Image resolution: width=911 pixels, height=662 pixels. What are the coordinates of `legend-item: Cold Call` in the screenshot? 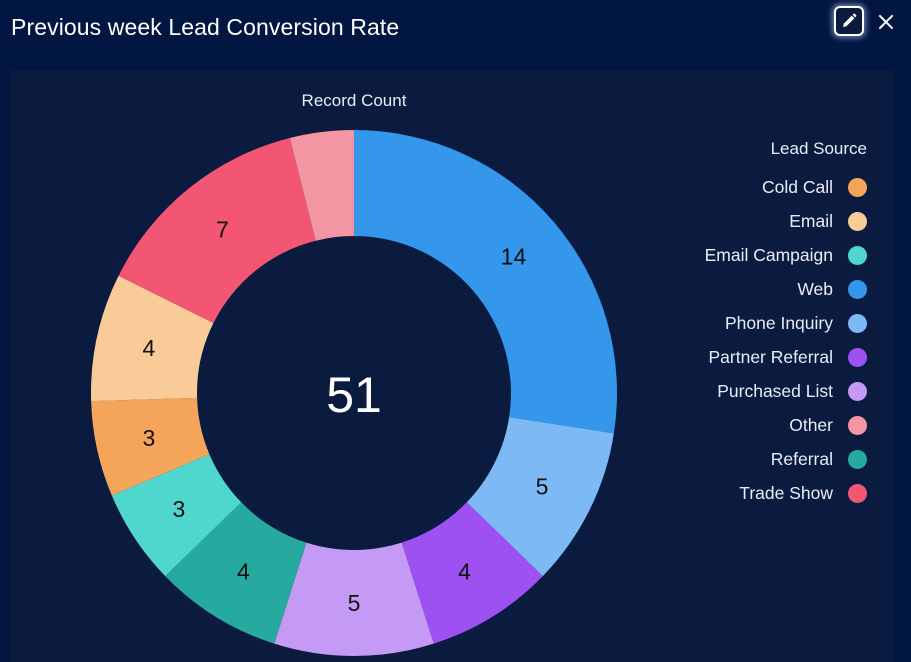 It's located at (786, 187).